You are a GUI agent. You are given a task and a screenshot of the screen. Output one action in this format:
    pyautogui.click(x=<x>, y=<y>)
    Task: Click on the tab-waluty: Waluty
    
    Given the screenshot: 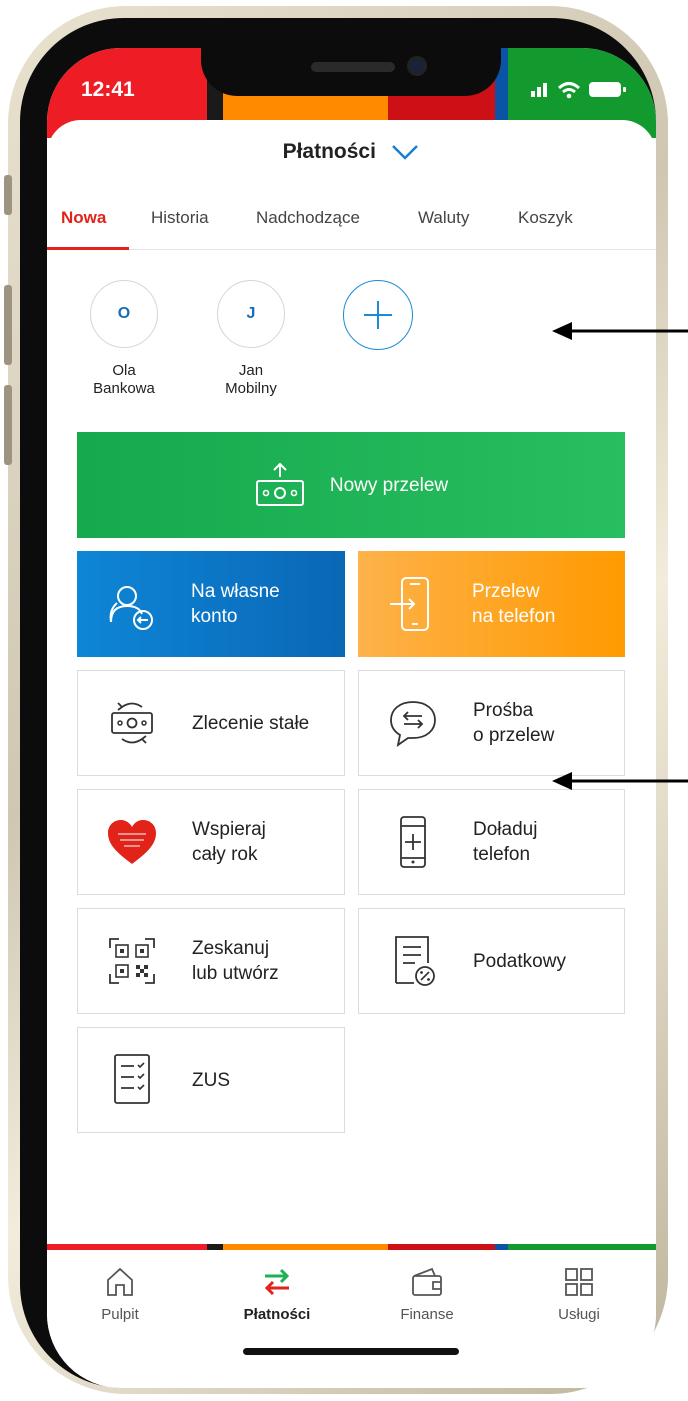 What is the action you would take?
    pyautogui.click(x=443, y=218)
    